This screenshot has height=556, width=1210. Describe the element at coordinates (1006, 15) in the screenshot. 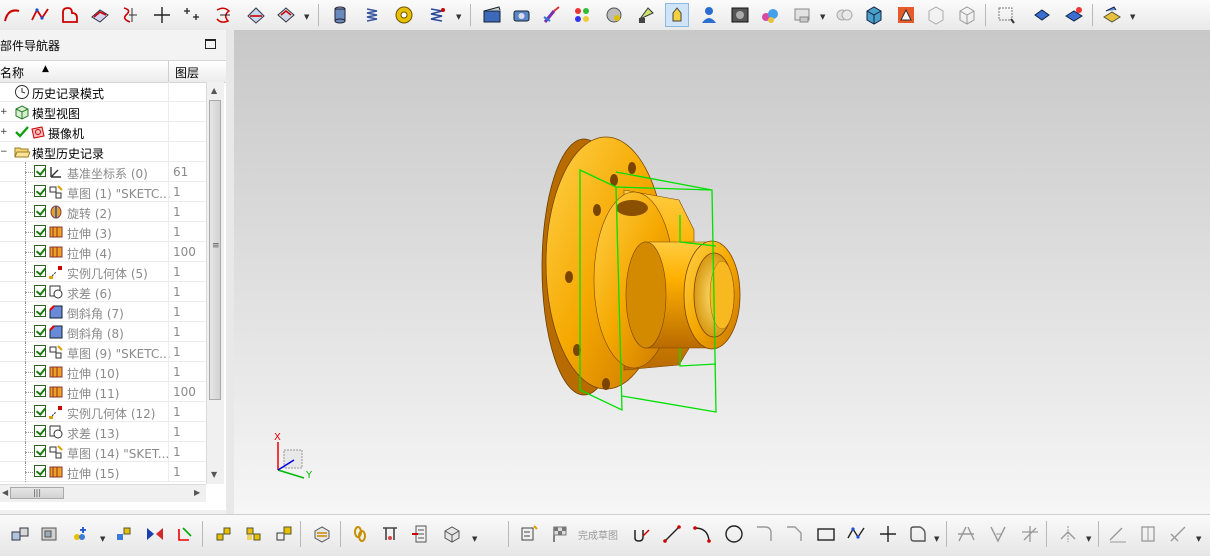

I see `zoom-window-icon` at that location.